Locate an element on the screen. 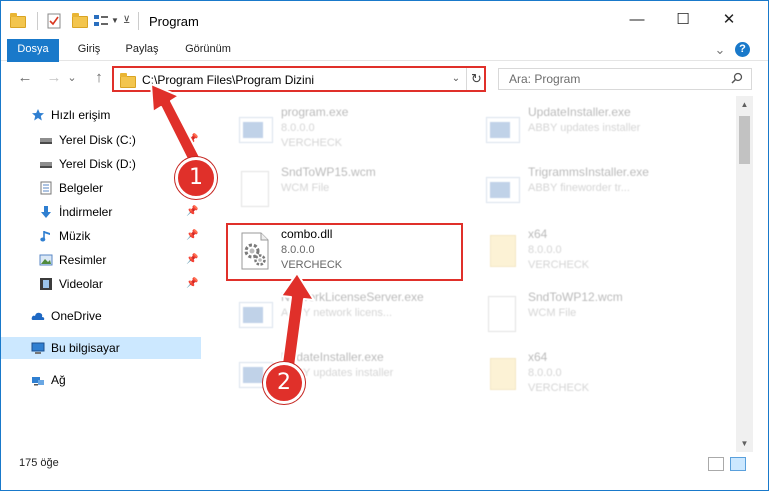  search-input: Ara: Program is located at coordinates (544, 79).